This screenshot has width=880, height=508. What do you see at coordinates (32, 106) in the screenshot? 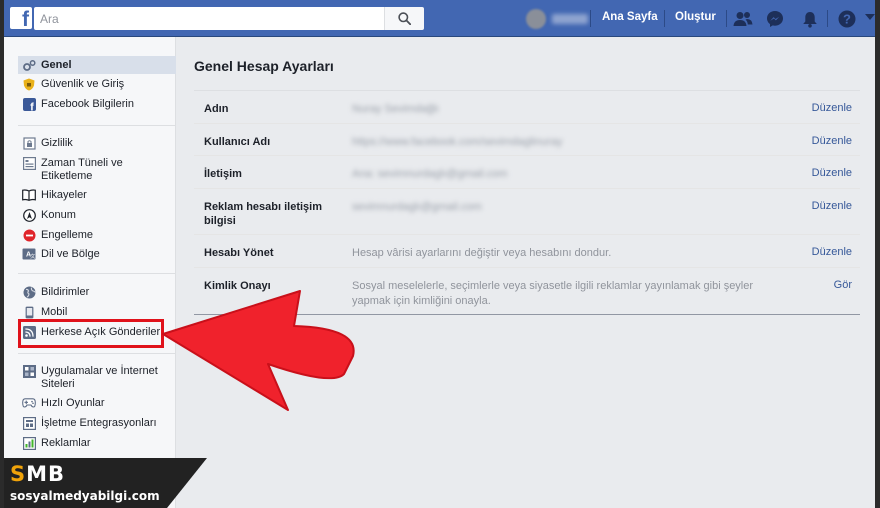
I see `svg-text: f` at bounding box center [32, 106].